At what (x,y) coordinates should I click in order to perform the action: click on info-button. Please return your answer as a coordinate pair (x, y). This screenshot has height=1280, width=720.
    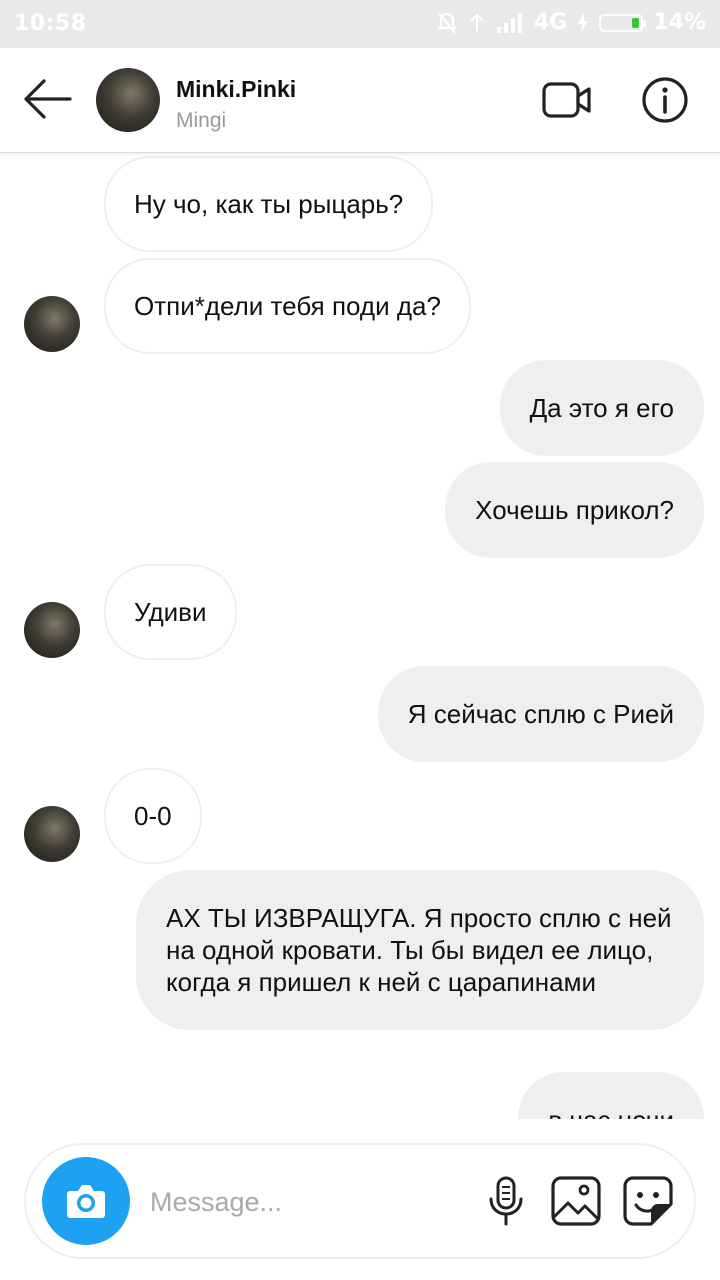
    Looking at the image, I should click on (665, 100).